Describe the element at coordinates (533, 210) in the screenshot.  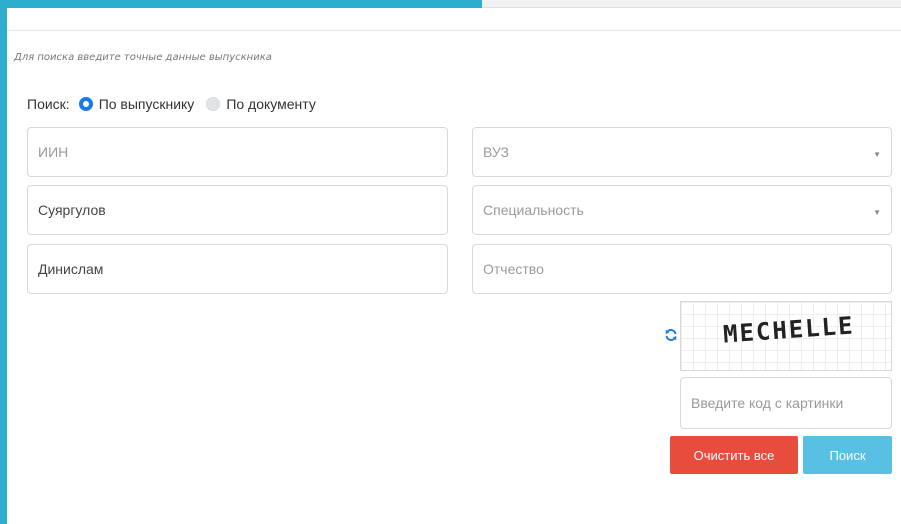
I see `specialty-placeholder: Специальность` at that location.